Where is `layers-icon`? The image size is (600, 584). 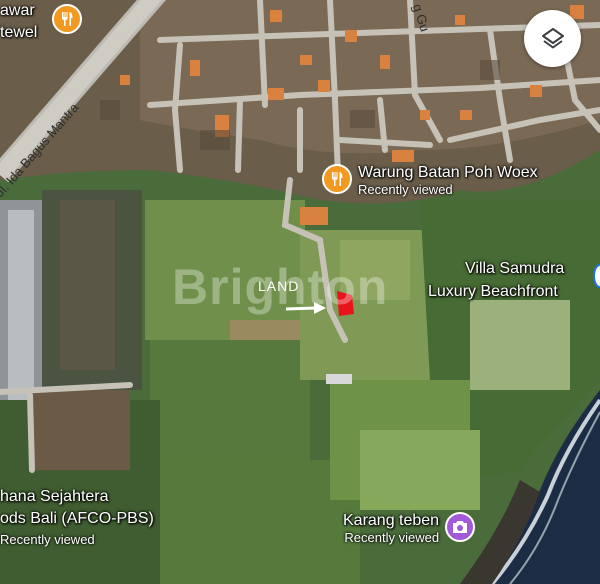 layers-icon is located at coordinates (552, 37).